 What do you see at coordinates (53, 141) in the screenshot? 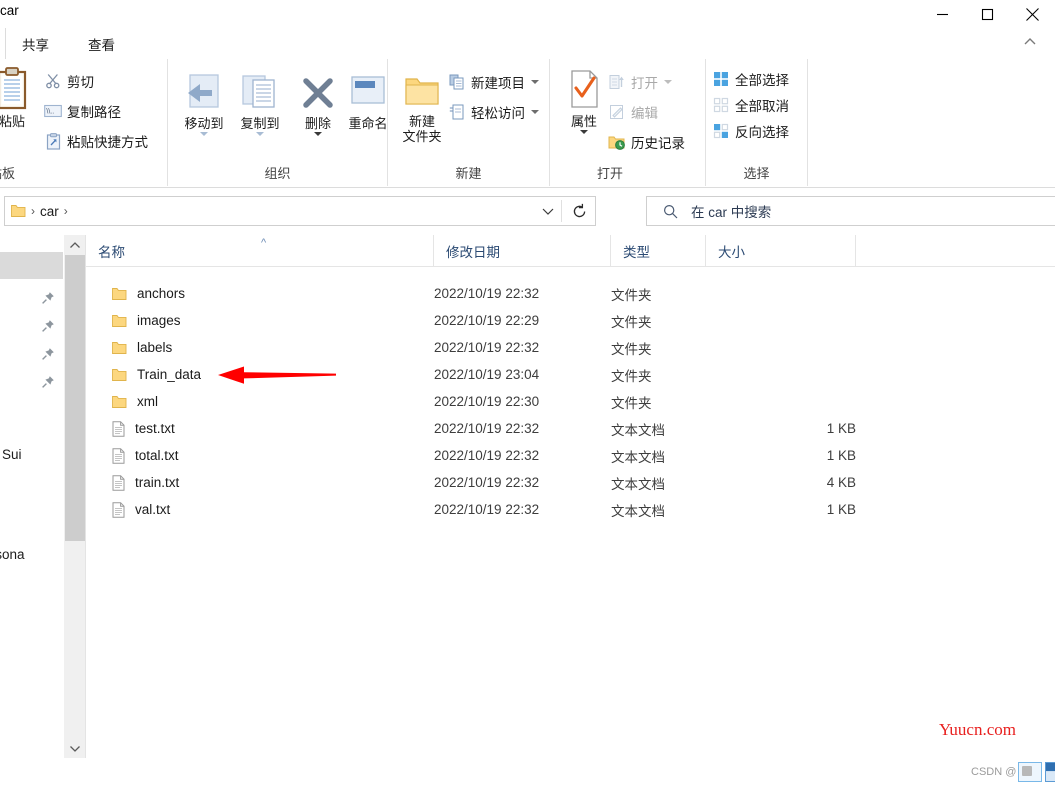
I see `paste-shortcut-icon` at bounding box center [53, 141].